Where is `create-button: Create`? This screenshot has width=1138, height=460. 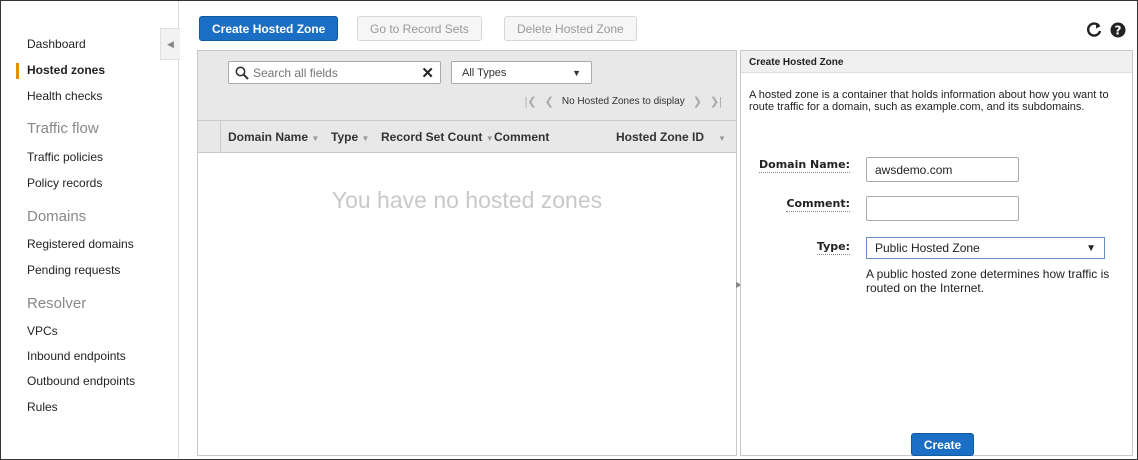
create-button: Create is located at coordinates (942, 444).